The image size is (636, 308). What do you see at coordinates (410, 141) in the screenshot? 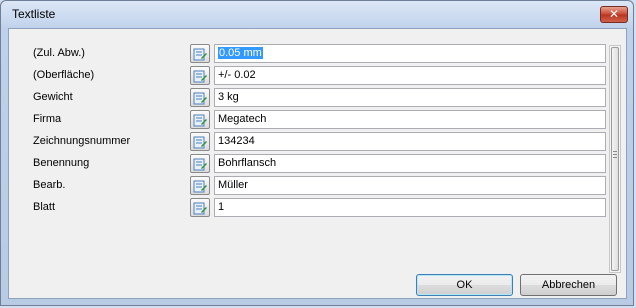
I see `value-field: 134234` at bounding box center [410, 141].